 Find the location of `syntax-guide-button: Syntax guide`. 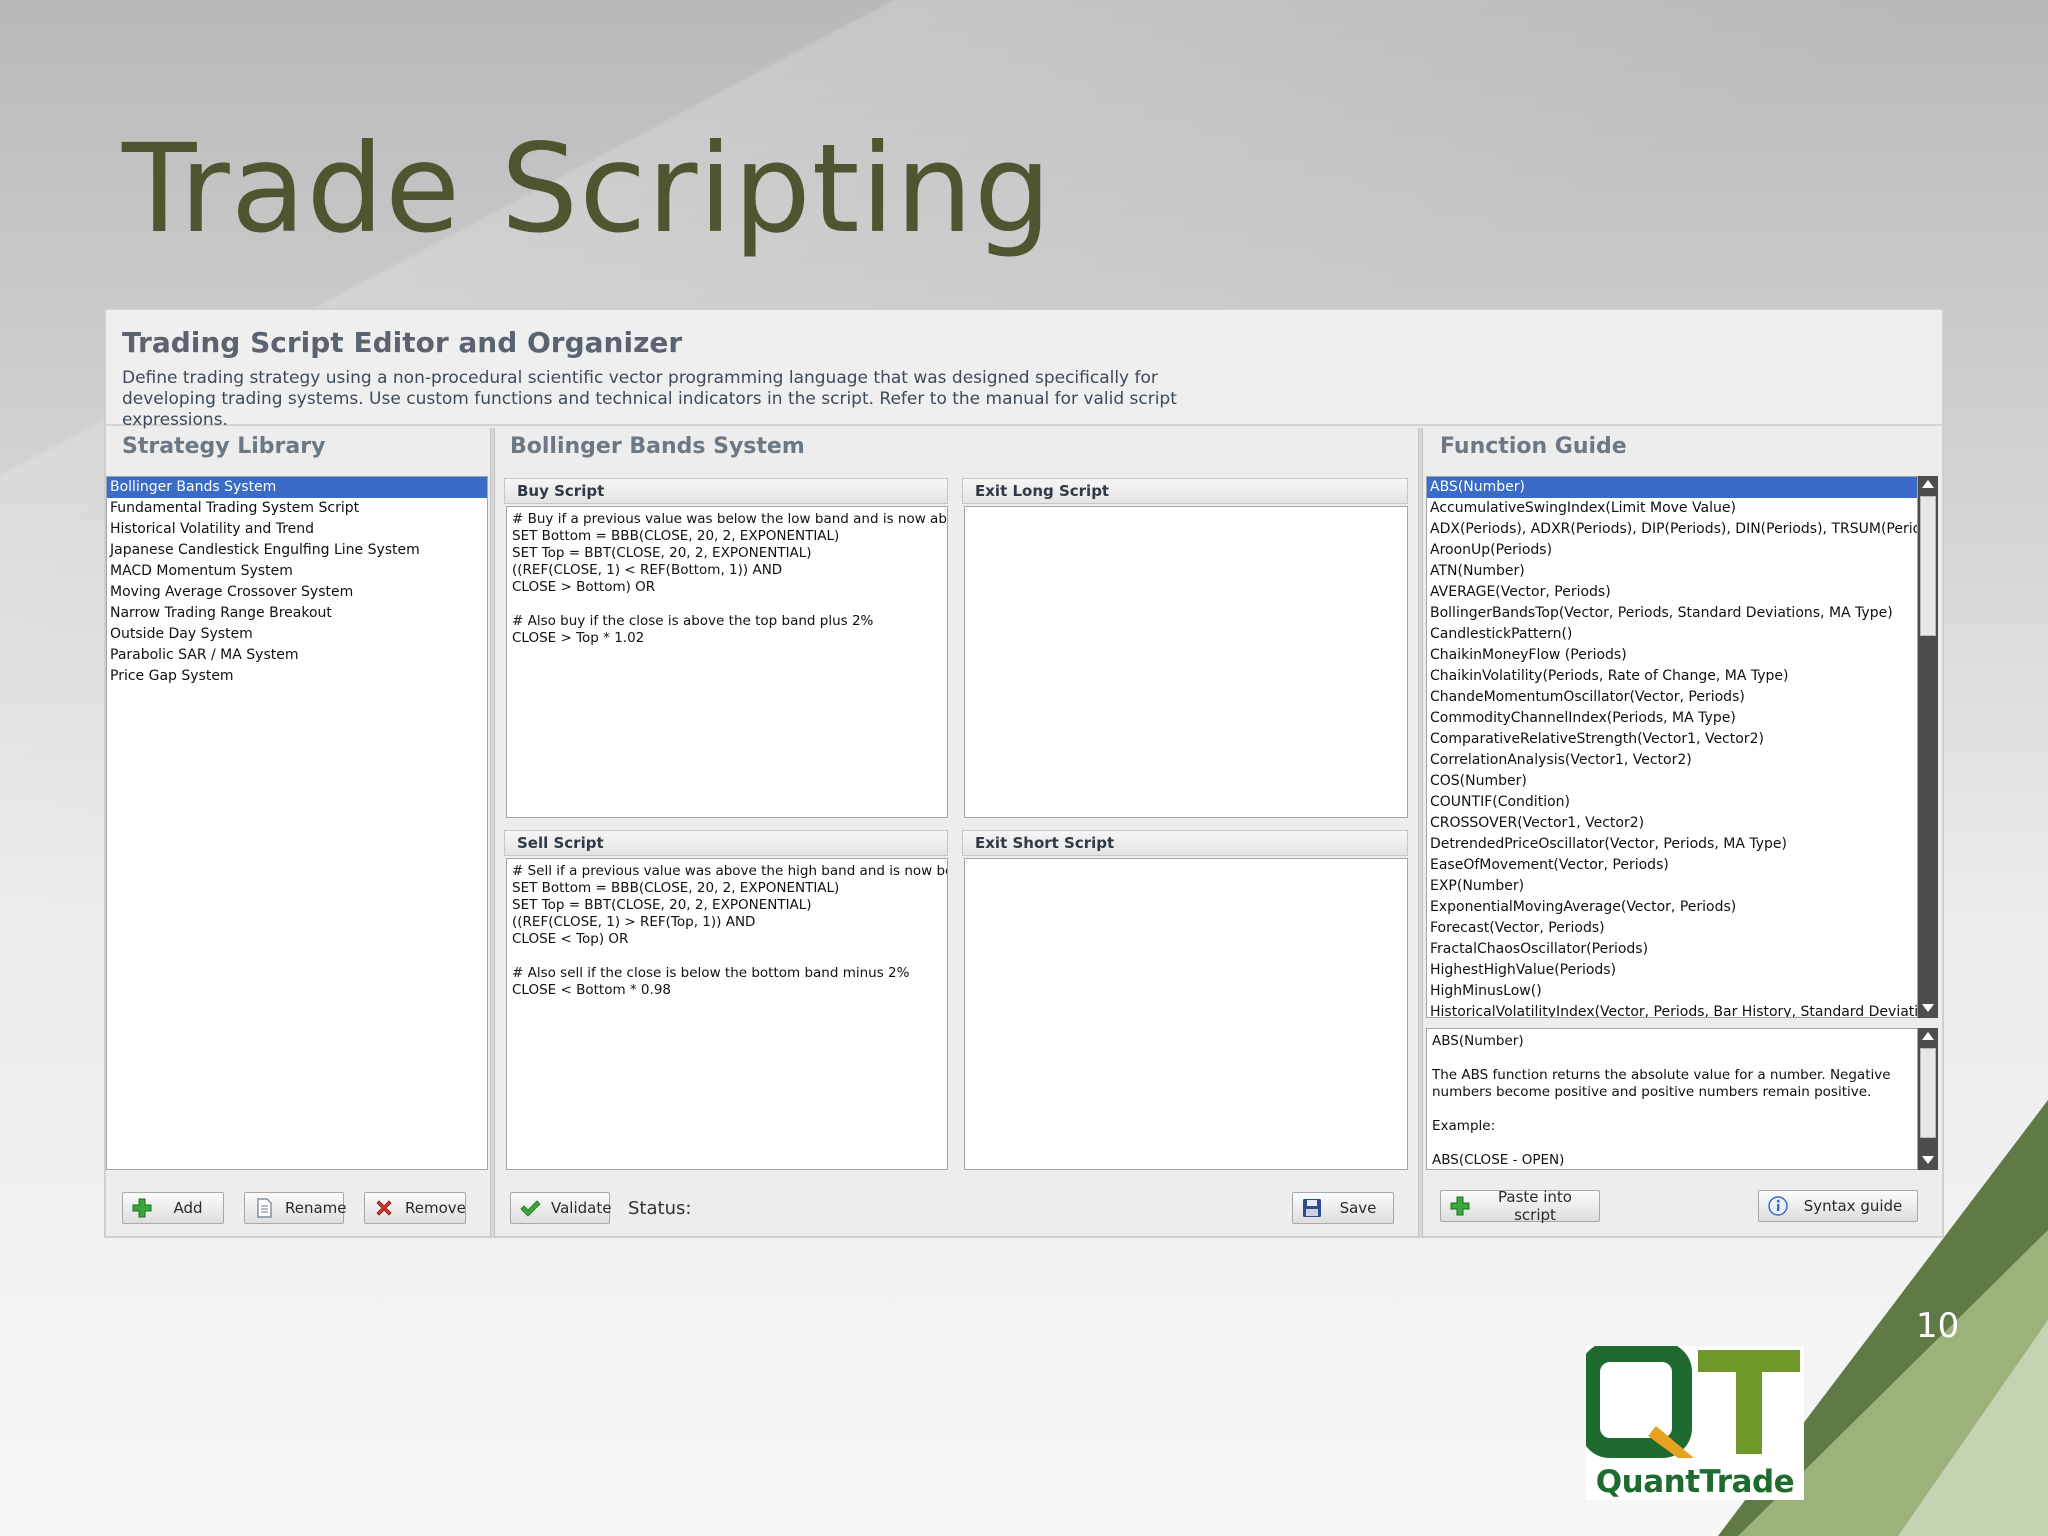

syntax-guide-button: Syntax guide is located at coordinates (1838, 1206).